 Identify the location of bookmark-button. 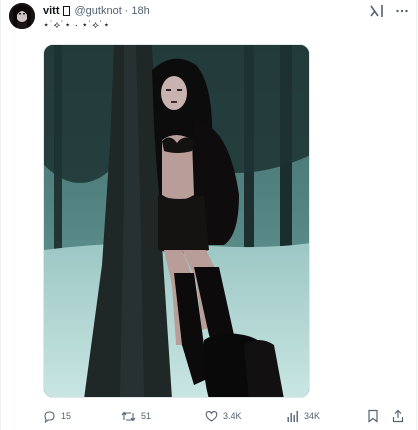
(373, 416).